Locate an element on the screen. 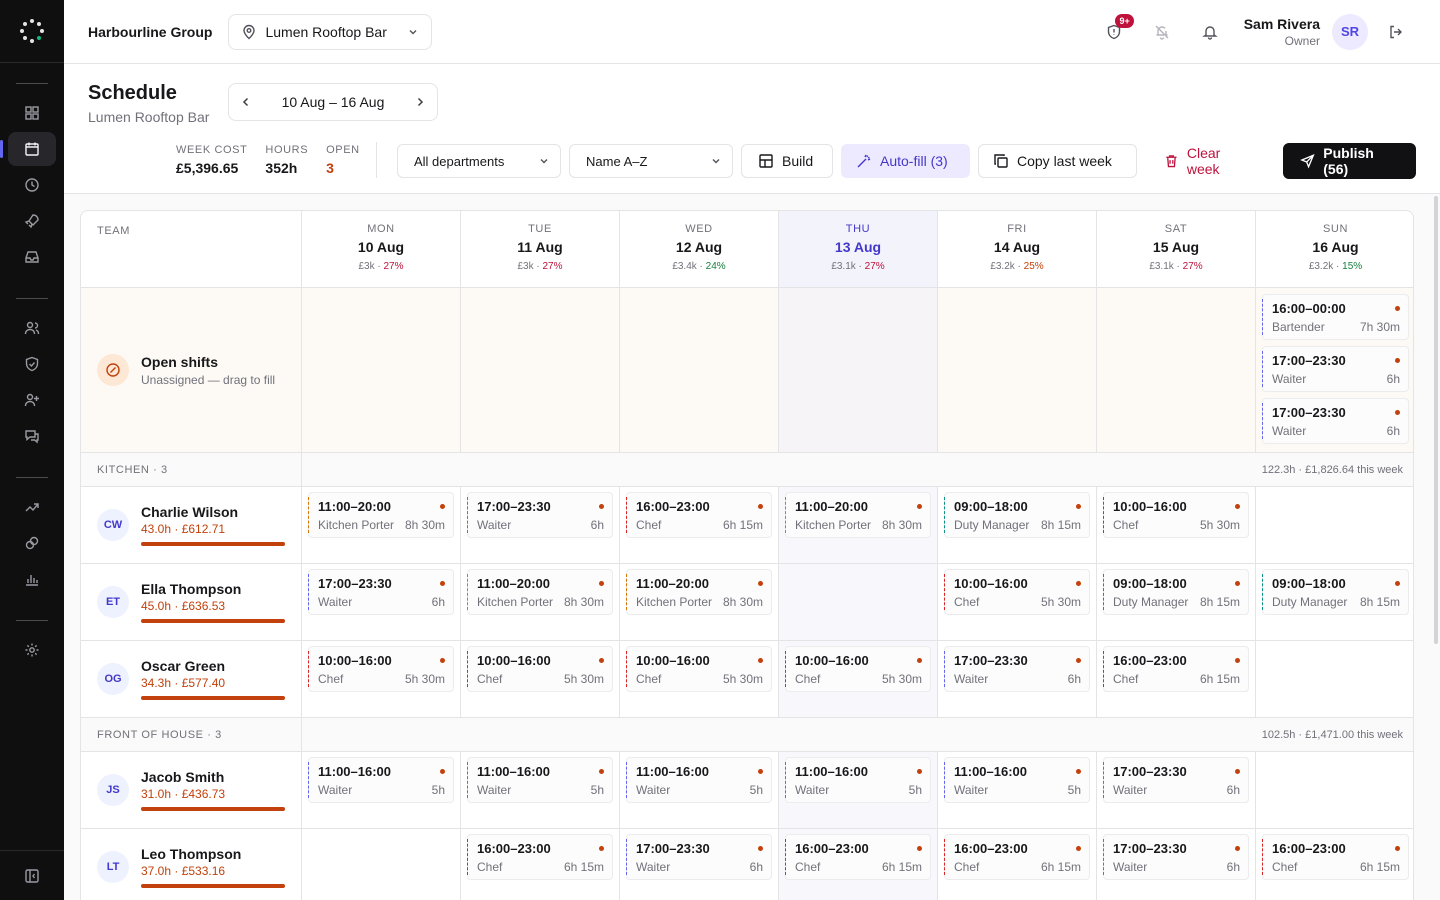 This screenshot has height=900, width=1440. day-header-thu: THU 13 Aug £3.1k · 27% is located at coordinates (858, 249).